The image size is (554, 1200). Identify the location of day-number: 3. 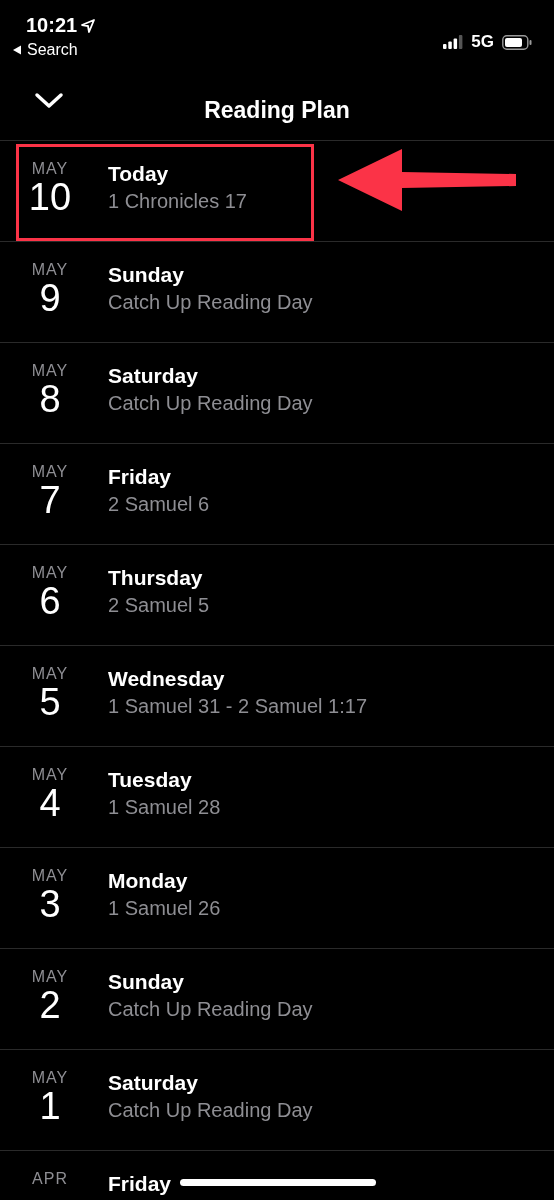
(50, 904).